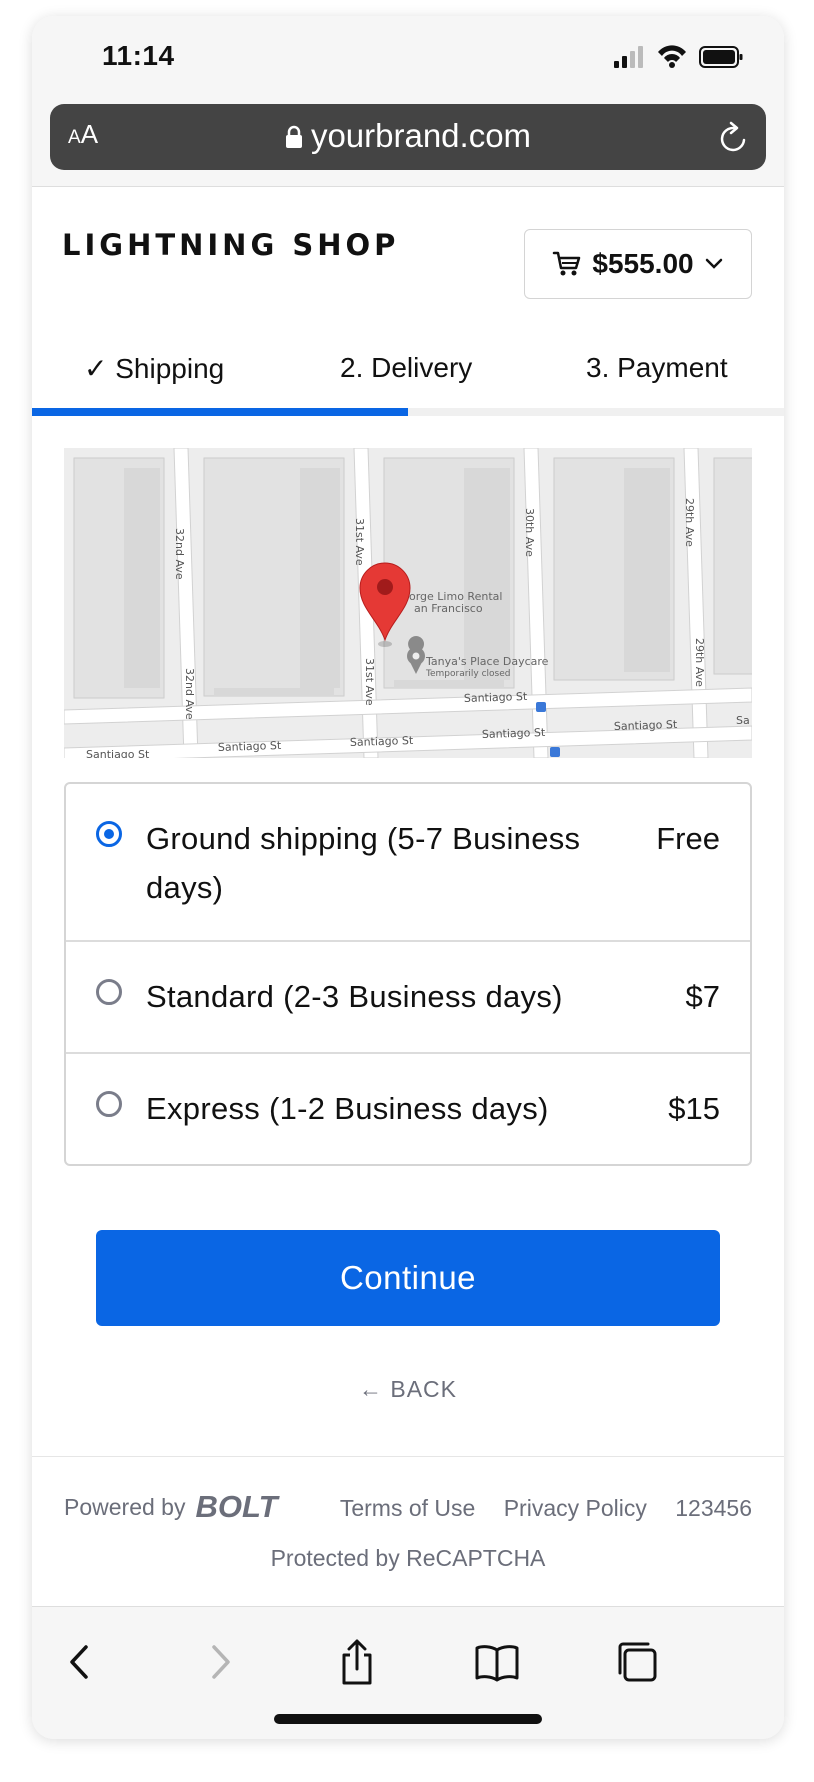 Image resolution: width=814 pixels, height=1782 pixels. Describe the element at coordinates (672, 56) in the screenshot. I see `wifi-icon` at that location.